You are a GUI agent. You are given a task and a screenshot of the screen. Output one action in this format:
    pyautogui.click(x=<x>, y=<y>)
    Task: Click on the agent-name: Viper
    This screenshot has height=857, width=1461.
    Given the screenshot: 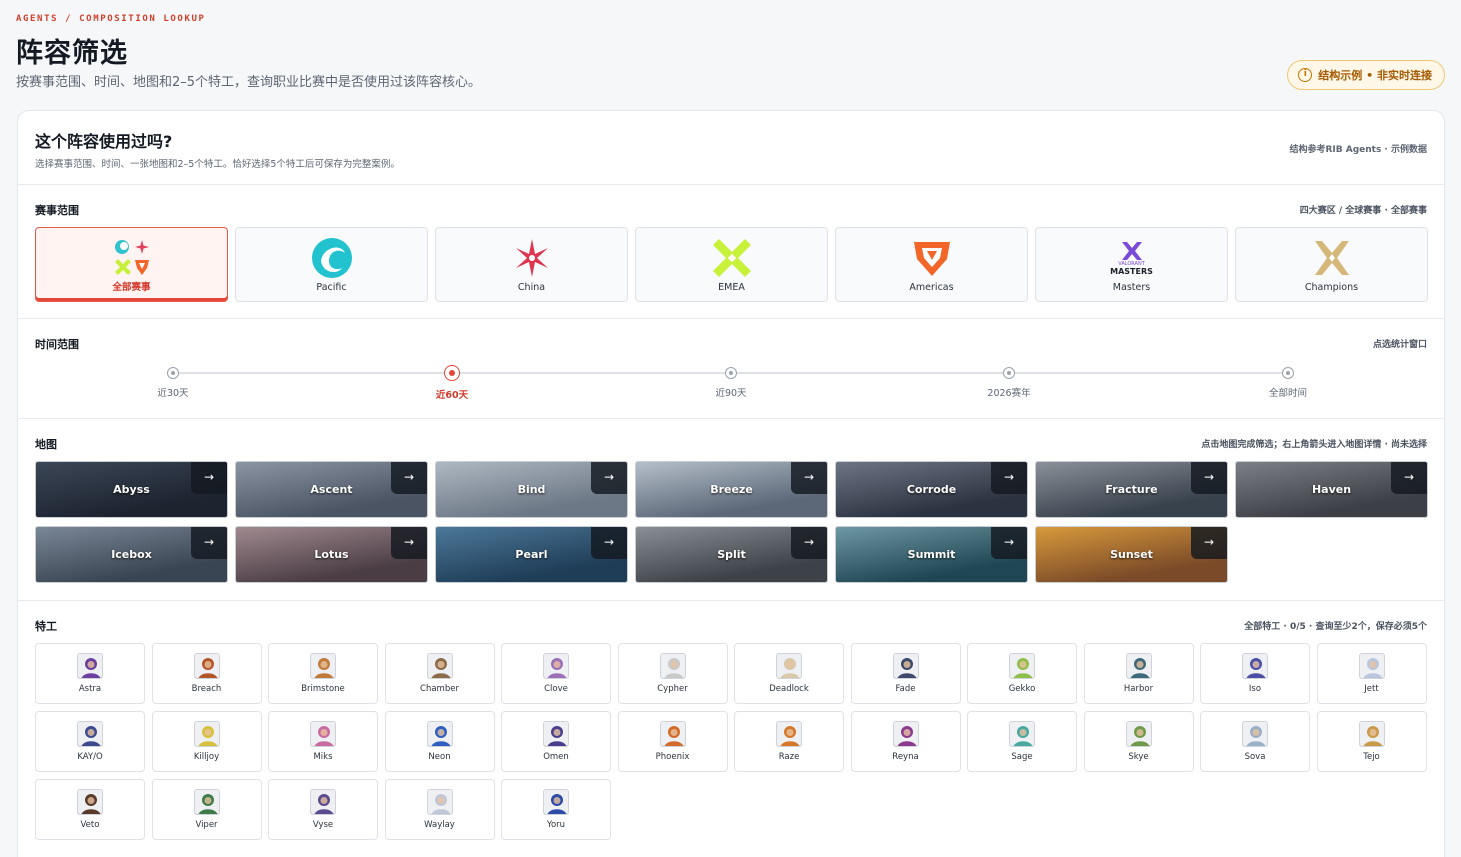 What is the action you would take?
    pyautogui.click(x=206, y=825)
    